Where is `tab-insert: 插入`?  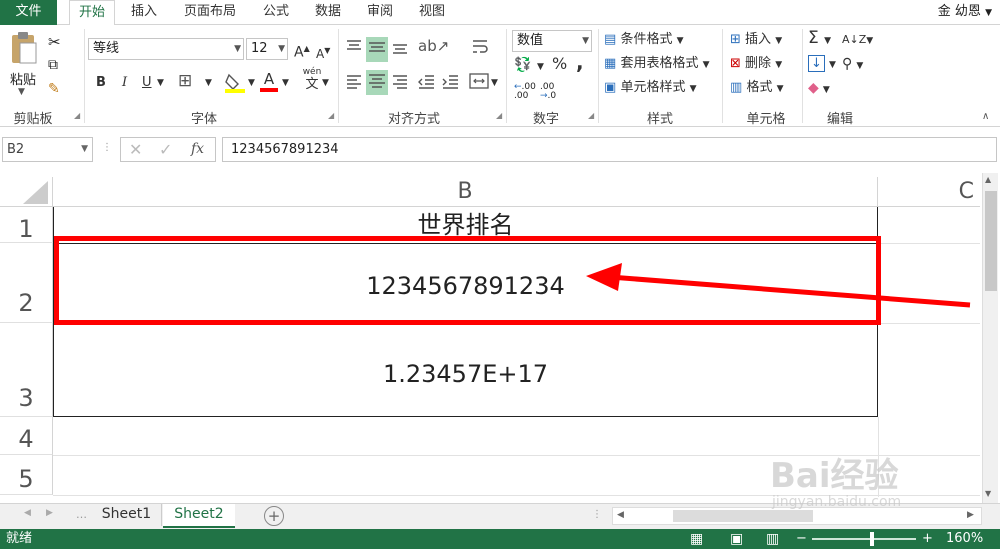 tab-insert: 插入 is located at coordinates (144, 12).